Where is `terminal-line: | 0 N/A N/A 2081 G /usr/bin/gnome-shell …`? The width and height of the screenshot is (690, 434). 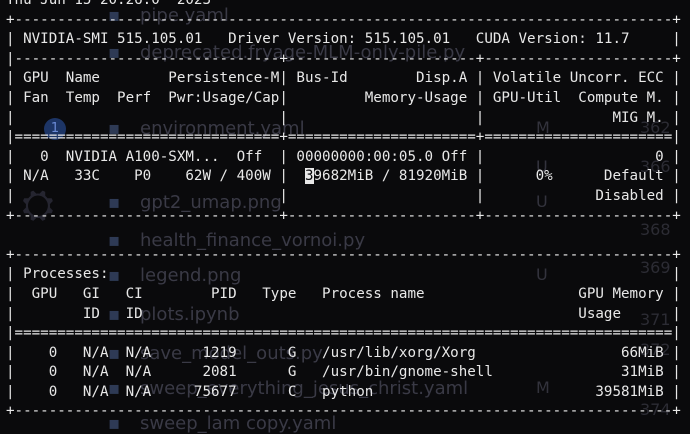 terminal-line: | 0 N/A N/A 2081 G /usr/bin/gnome-shell … is located at coordinates (343, 372).